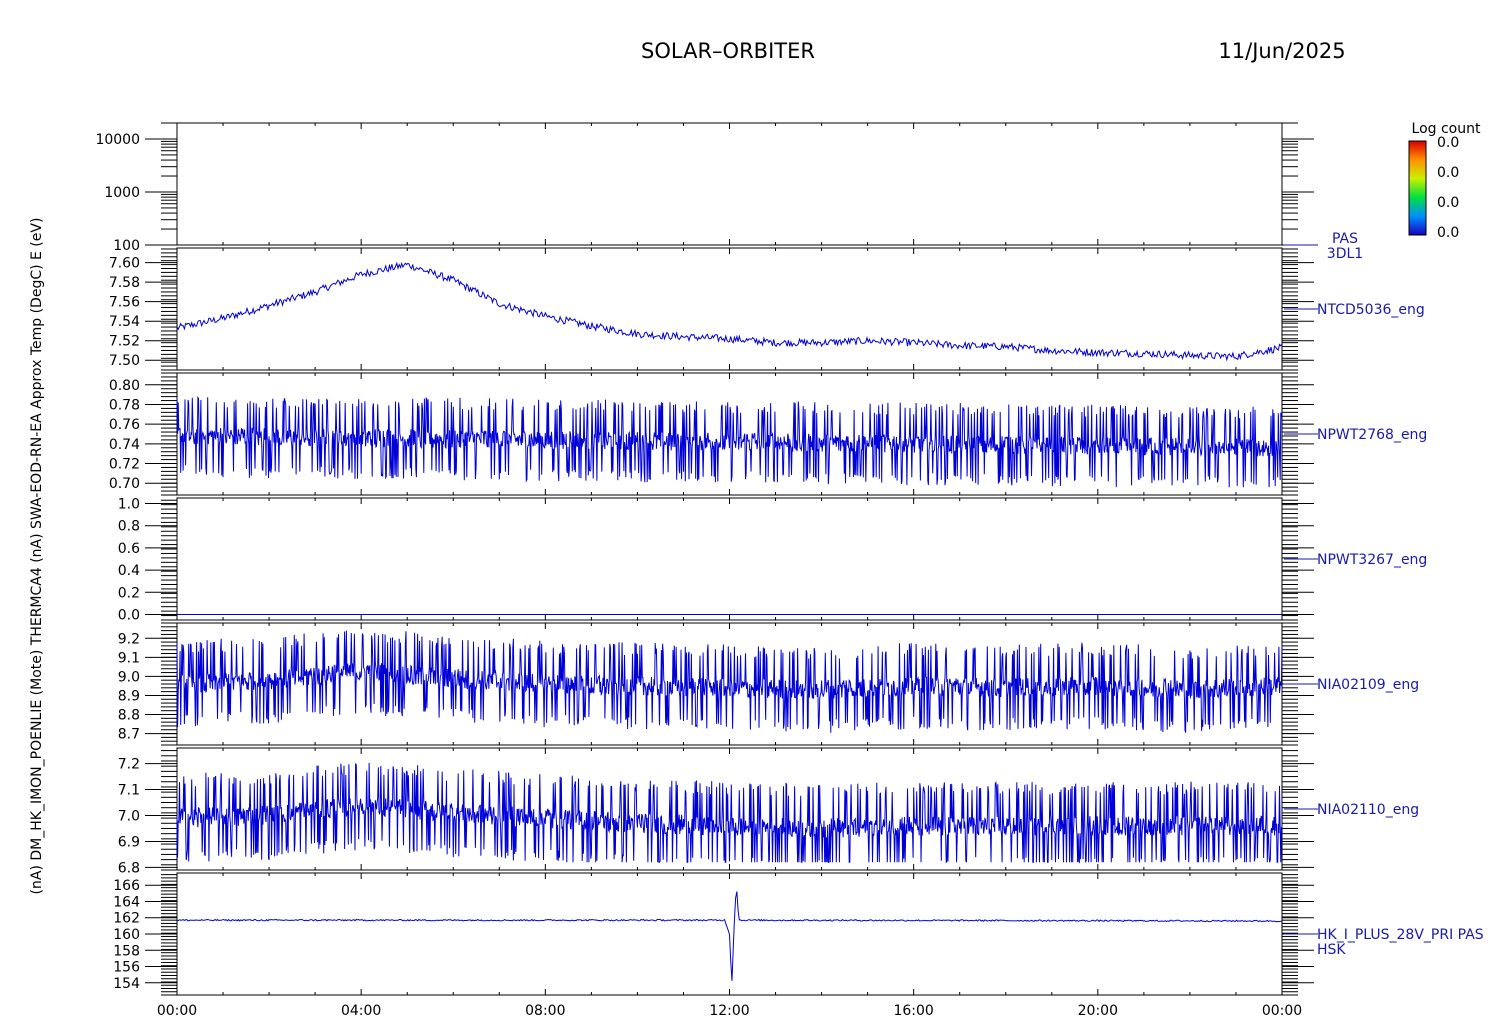 The height and width of the screenshot is (1020, 1512). What do you see at coordinates (124, 386) in the screenshot?
I see `y-tick-label: 0.80` at bounding box center [124, 386].